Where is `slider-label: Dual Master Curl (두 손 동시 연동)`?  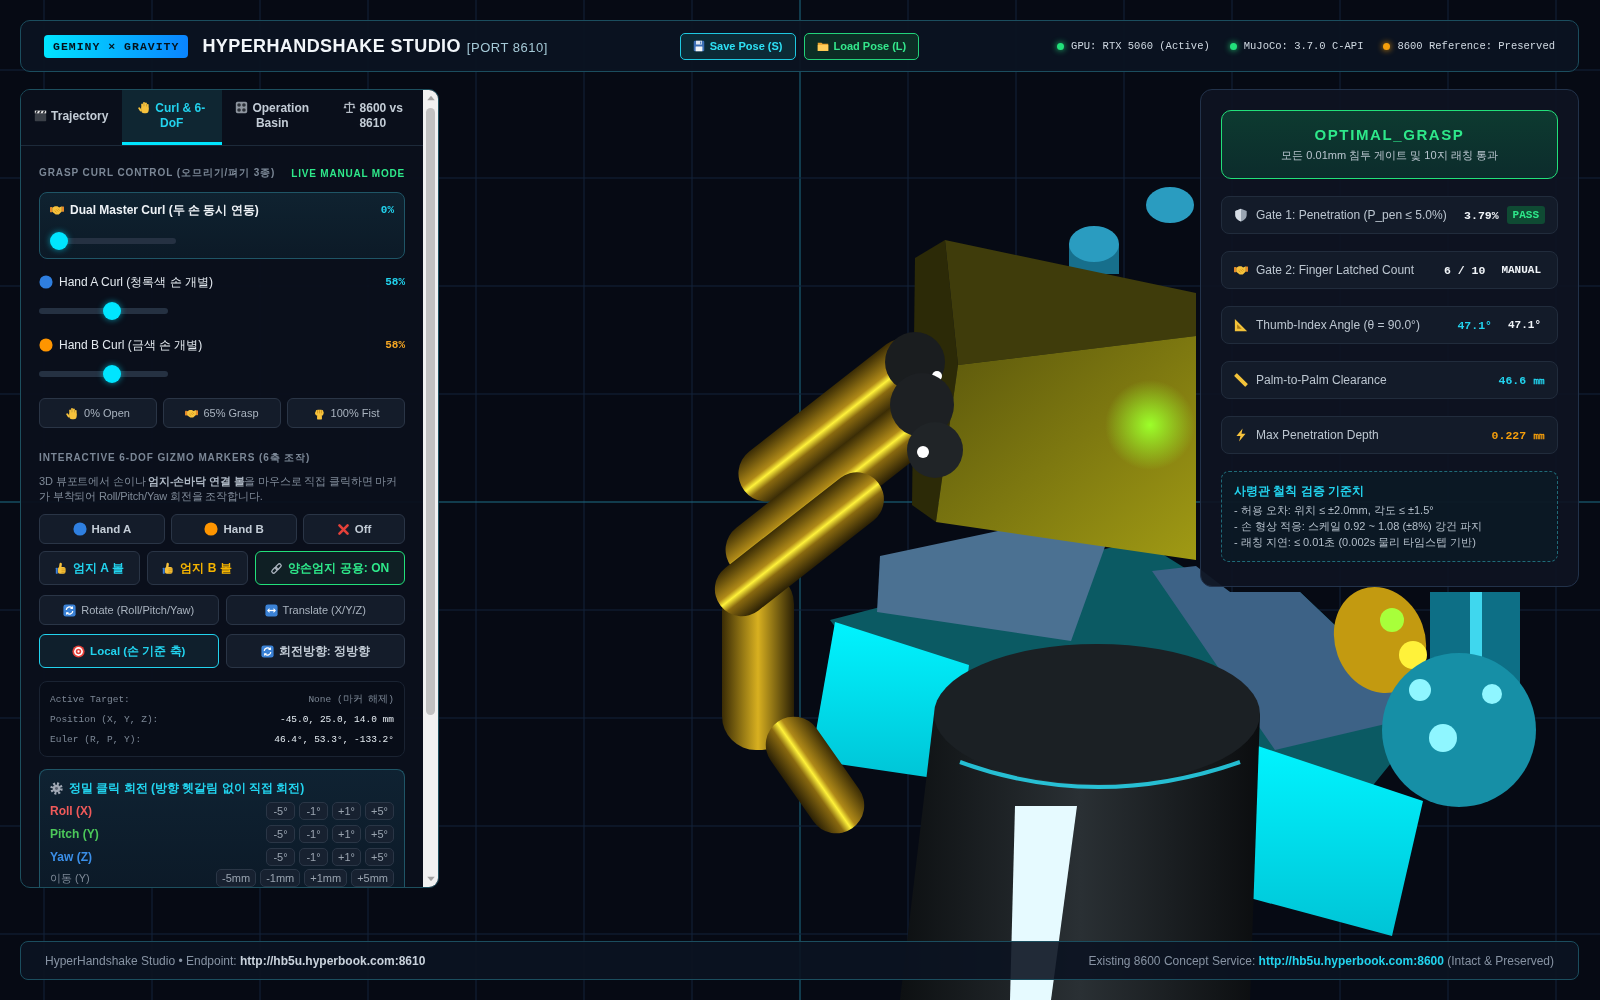 slider-label: Dual Master Curl (두 손 동시 연동) is located at coordinates (165, 210).